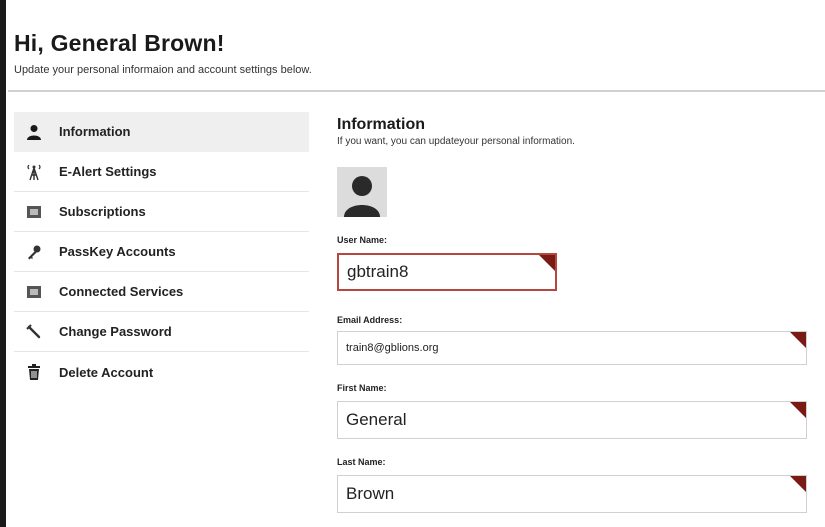  Describe the element at coordinates (572, 420) in the screenshot. I see `first-name-field: General` at that location.